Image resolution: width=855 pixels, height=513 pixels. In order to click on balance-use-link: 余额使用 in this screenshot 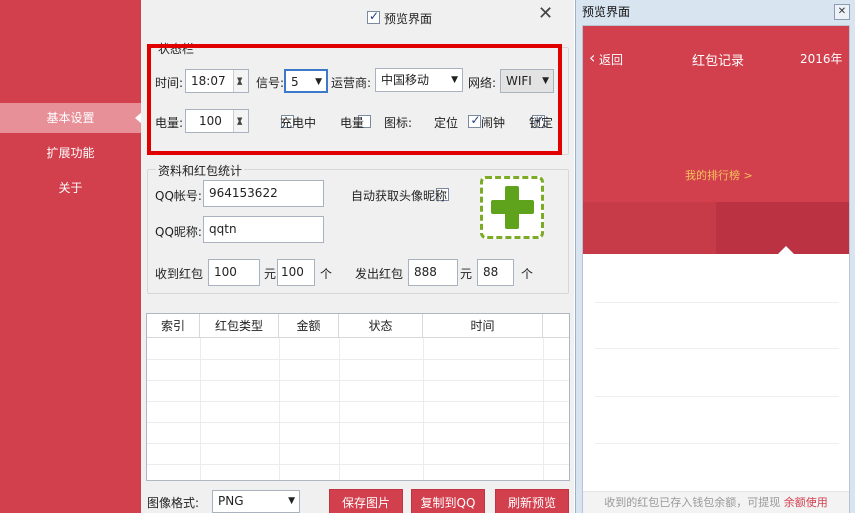, I will do `click(806, 502)`.